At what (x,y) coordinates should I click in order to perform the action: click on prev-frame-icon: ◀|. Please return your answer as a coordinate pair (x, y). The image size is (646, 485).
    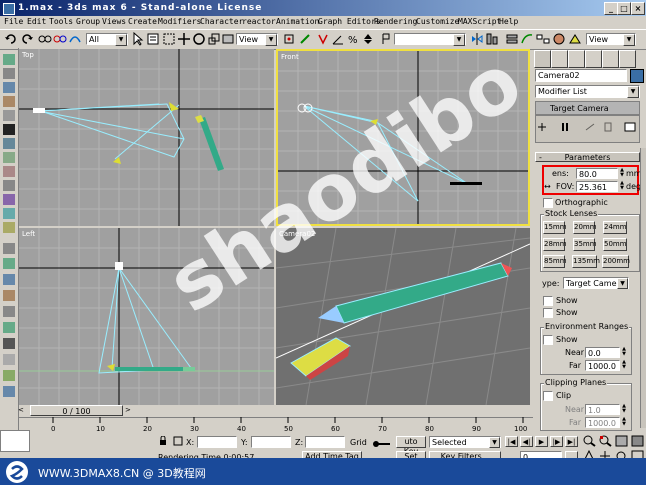
    Looking at the image, I should click on (526, 441).